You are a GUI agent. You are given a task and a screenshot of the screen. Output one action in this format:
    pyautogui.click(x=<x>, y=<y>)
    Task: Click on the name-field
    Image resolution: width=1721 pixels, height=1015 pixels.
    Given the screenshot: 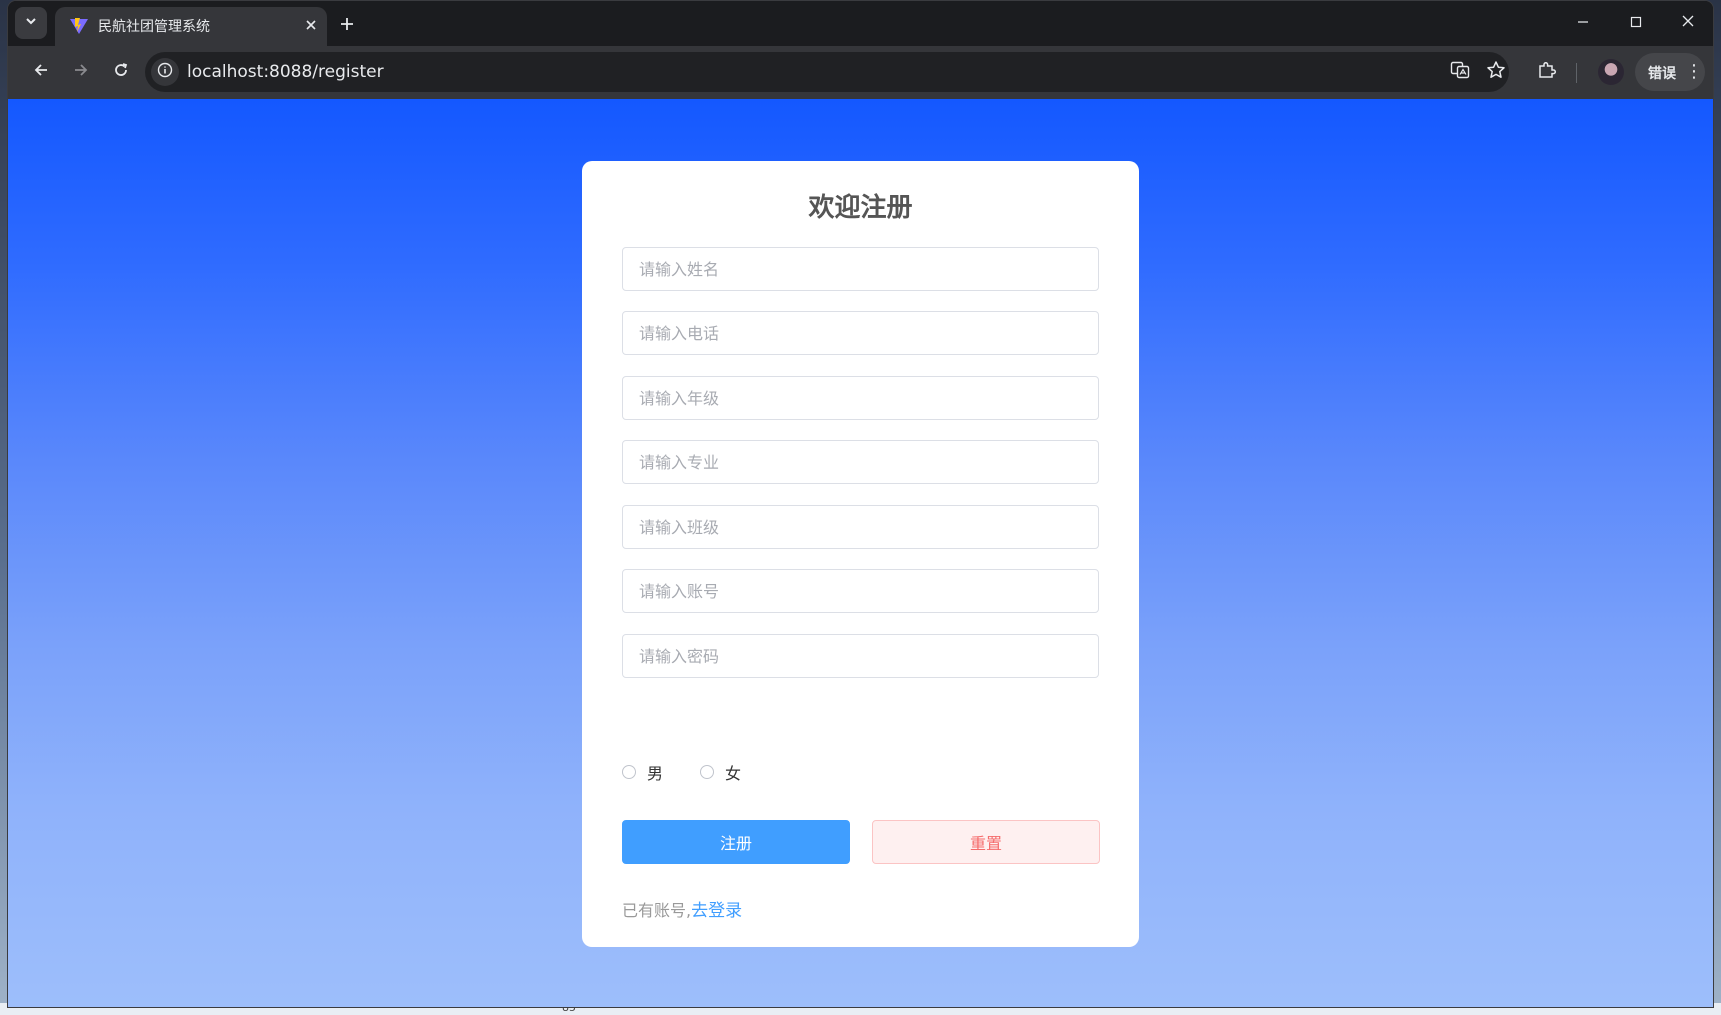 What is the action you would take?
    pyautogui.click(x=860, y=269)
    